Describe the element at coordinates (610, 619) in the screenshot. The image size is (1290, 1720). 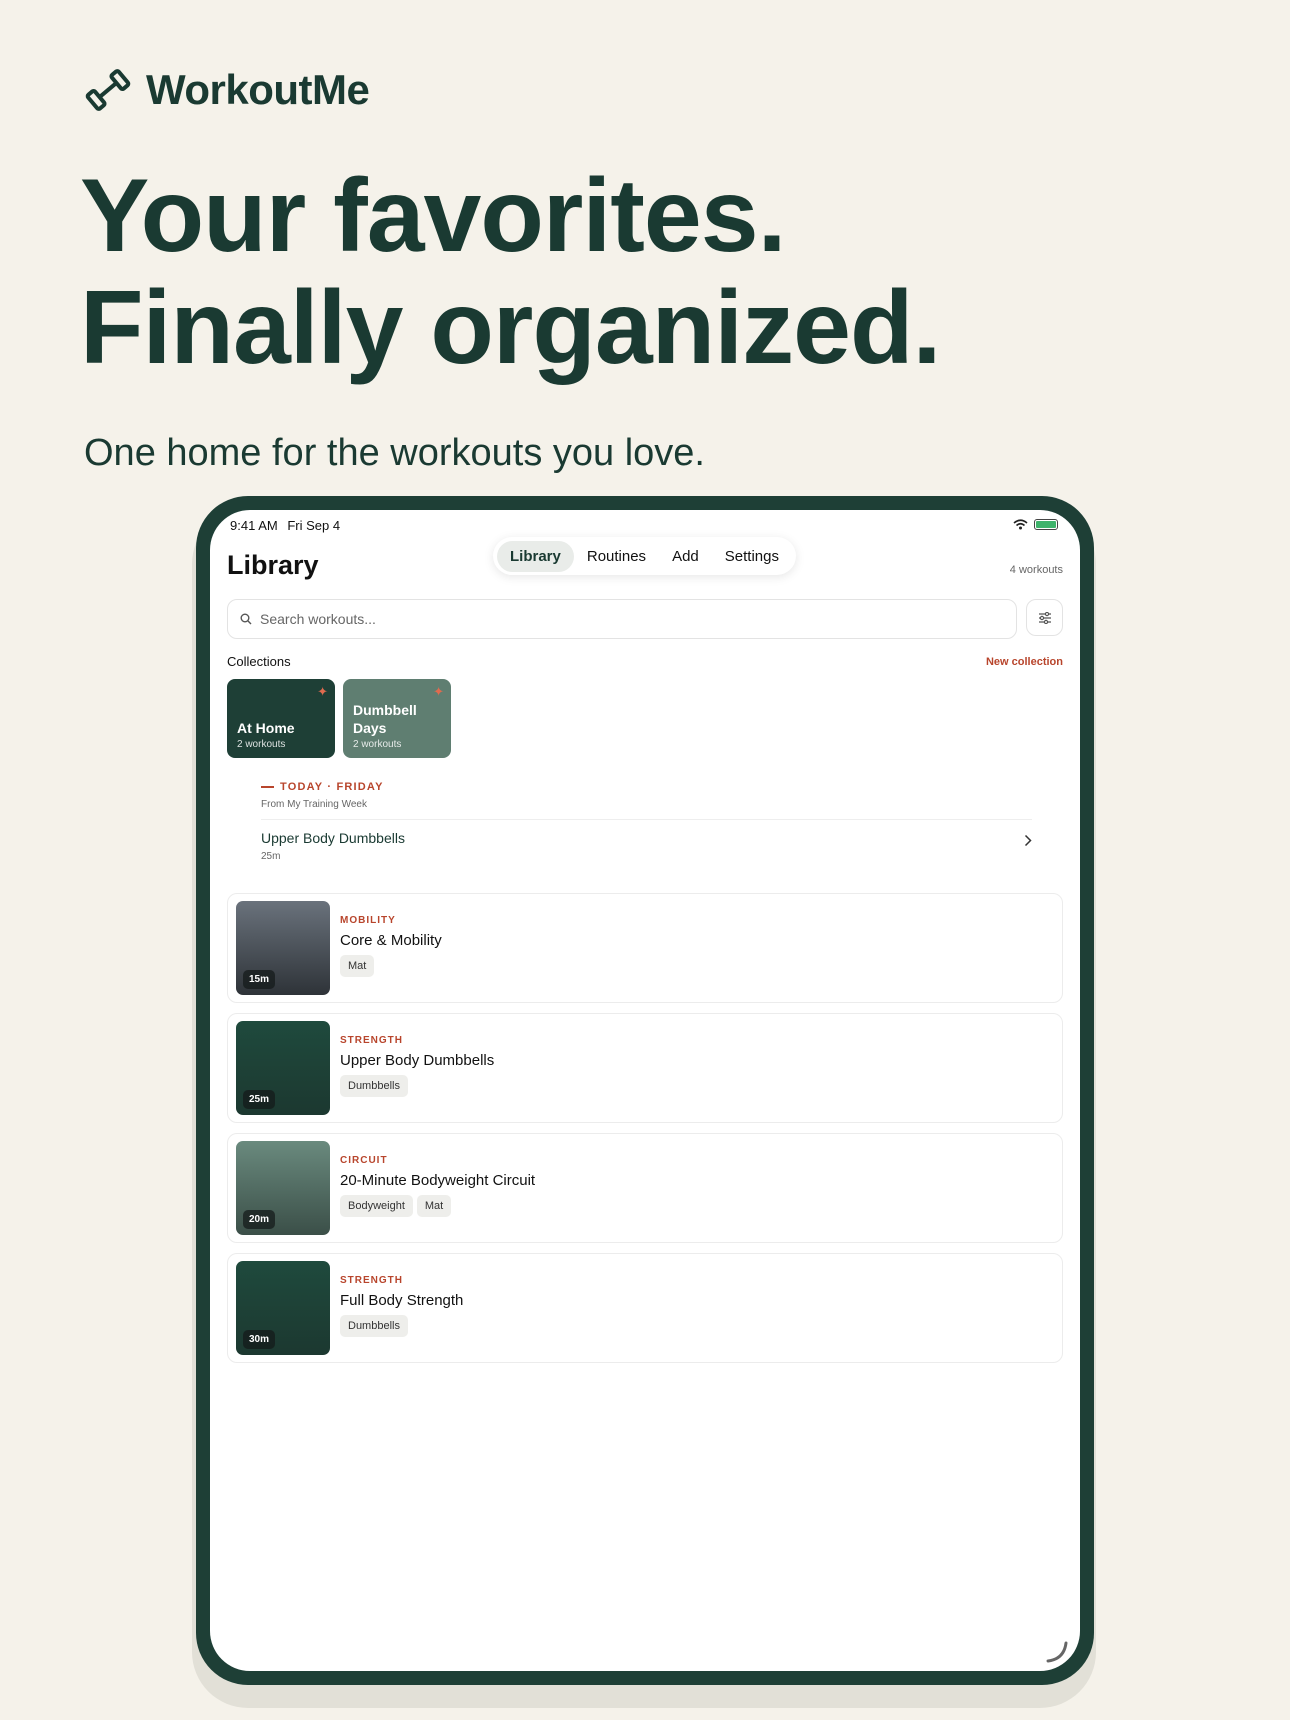
I see `search-input` at that location.